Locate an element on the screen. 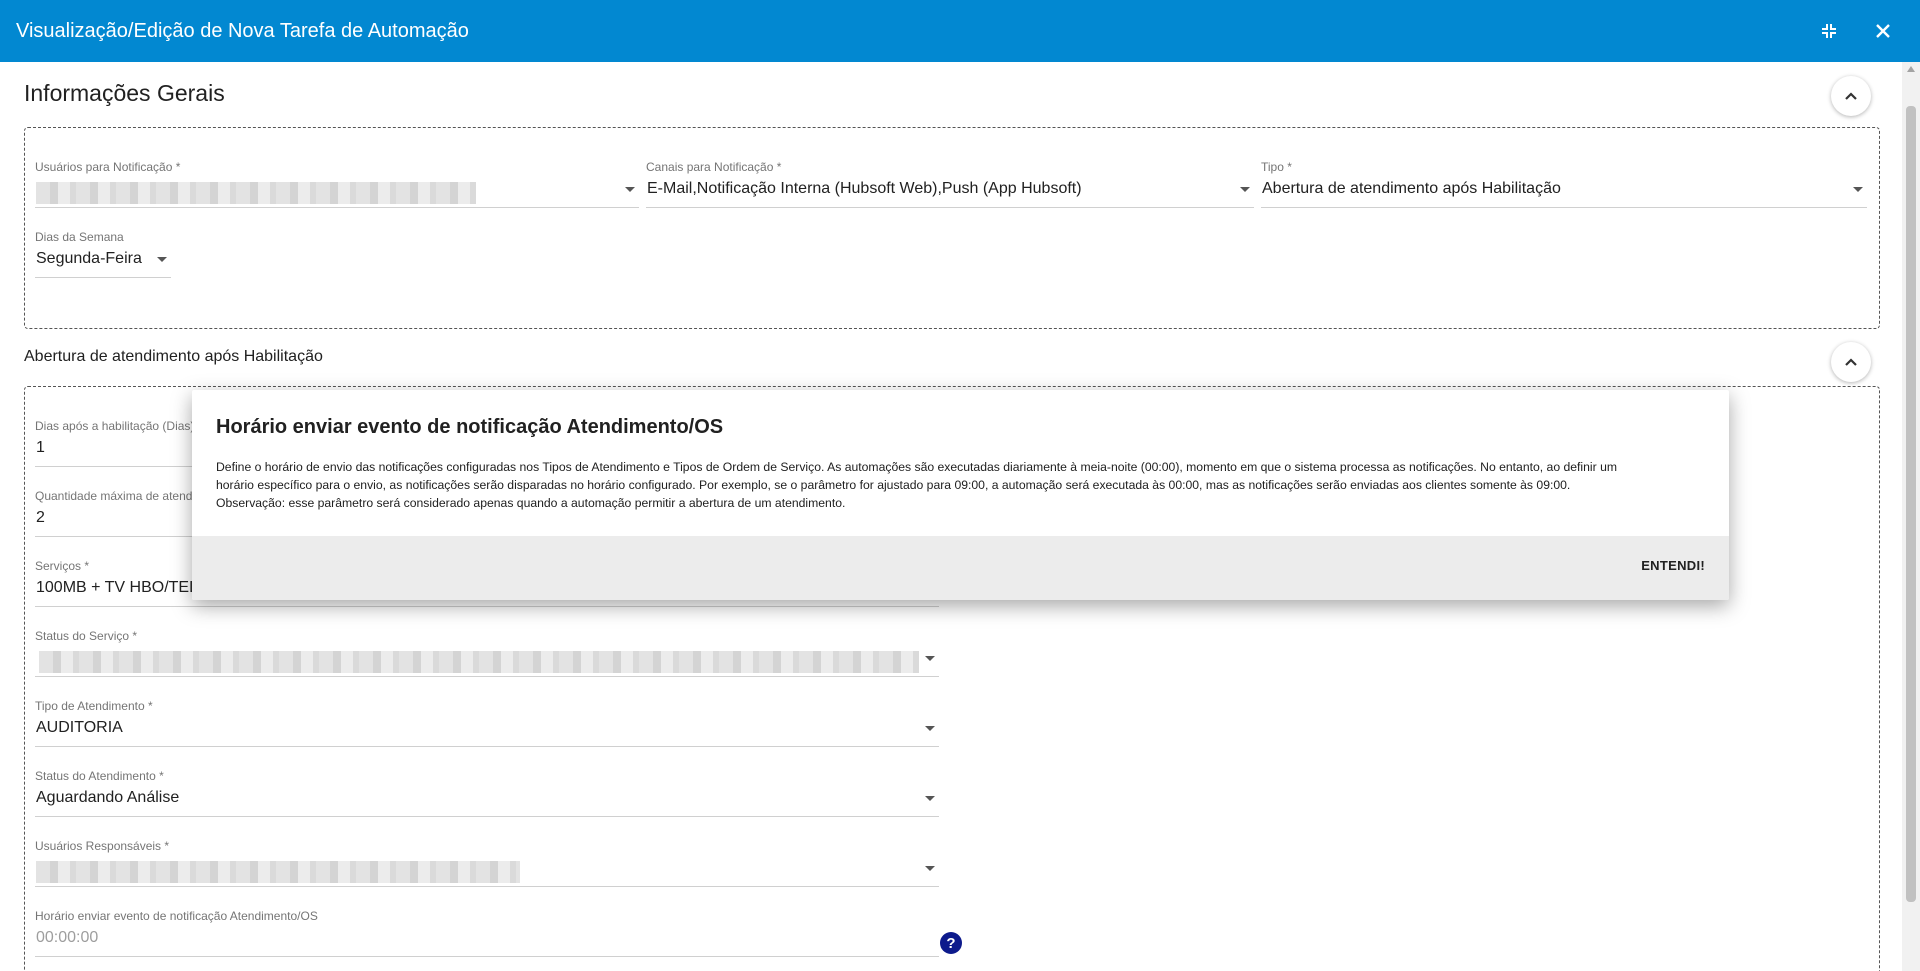  collapse-general-button is located at coordinates (1851, 96).